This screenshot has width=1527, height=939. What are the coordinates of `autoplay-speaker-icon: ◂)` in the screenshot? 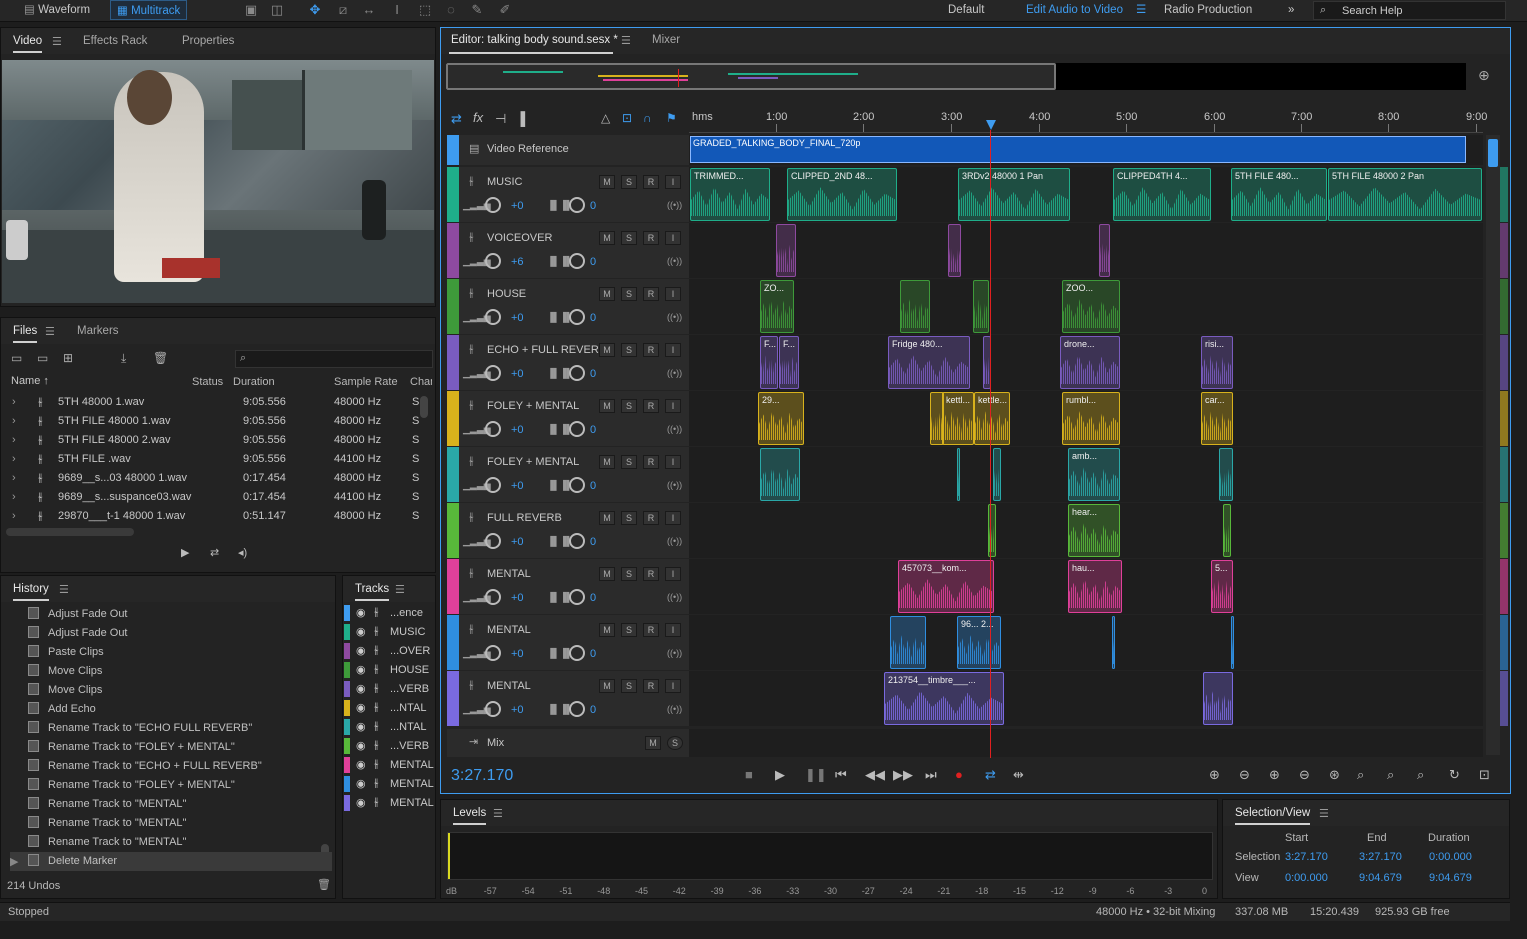 It's located at (242, 552).